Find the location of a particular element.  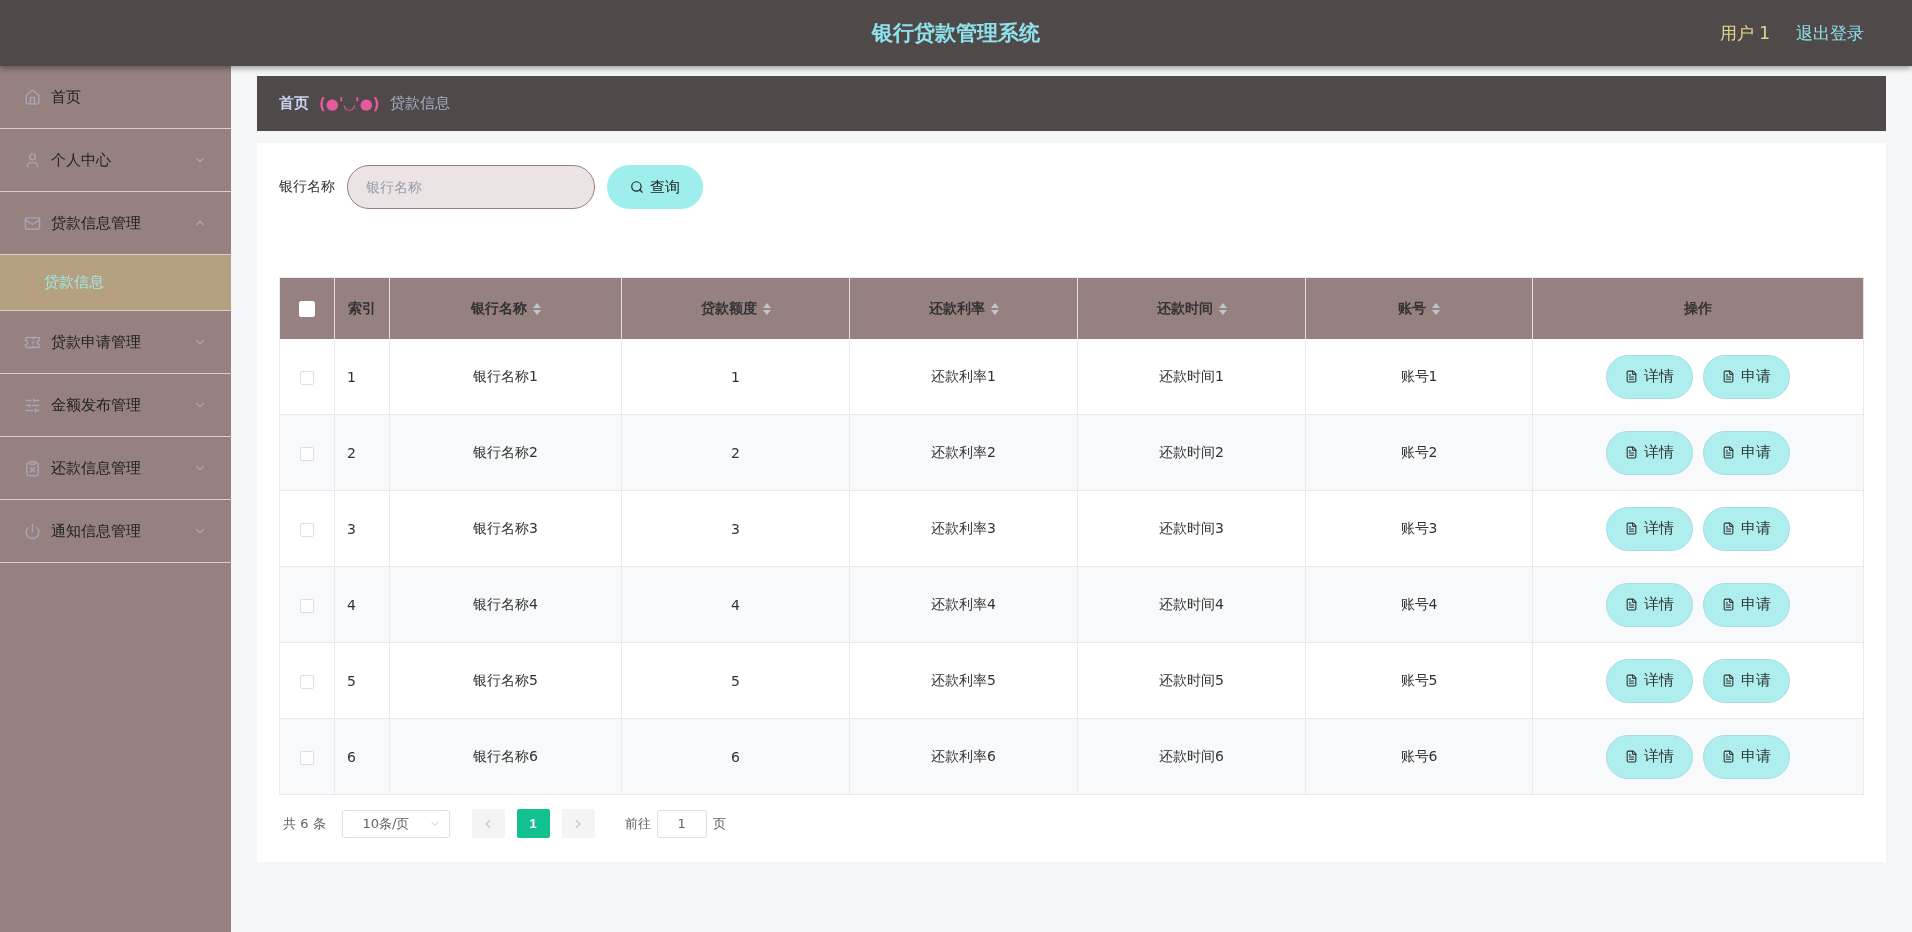

column-header: 还款利率 is located at coordinates (963, 308).